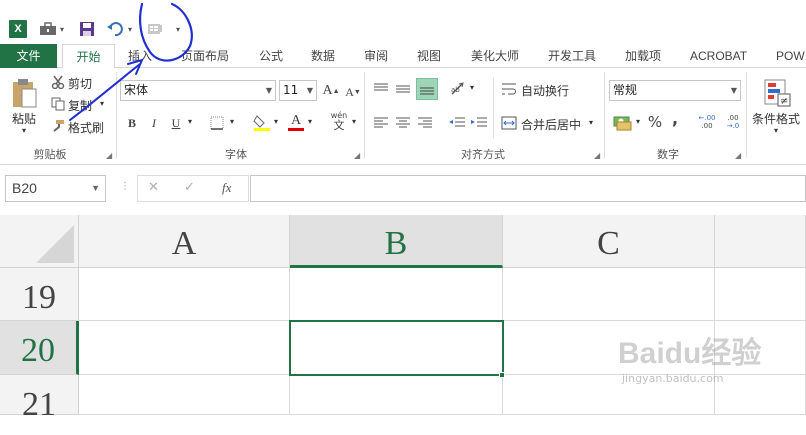  Describe the element at coordinates (132, 123) in the screenshot. I see `bold-button: B` at that location.